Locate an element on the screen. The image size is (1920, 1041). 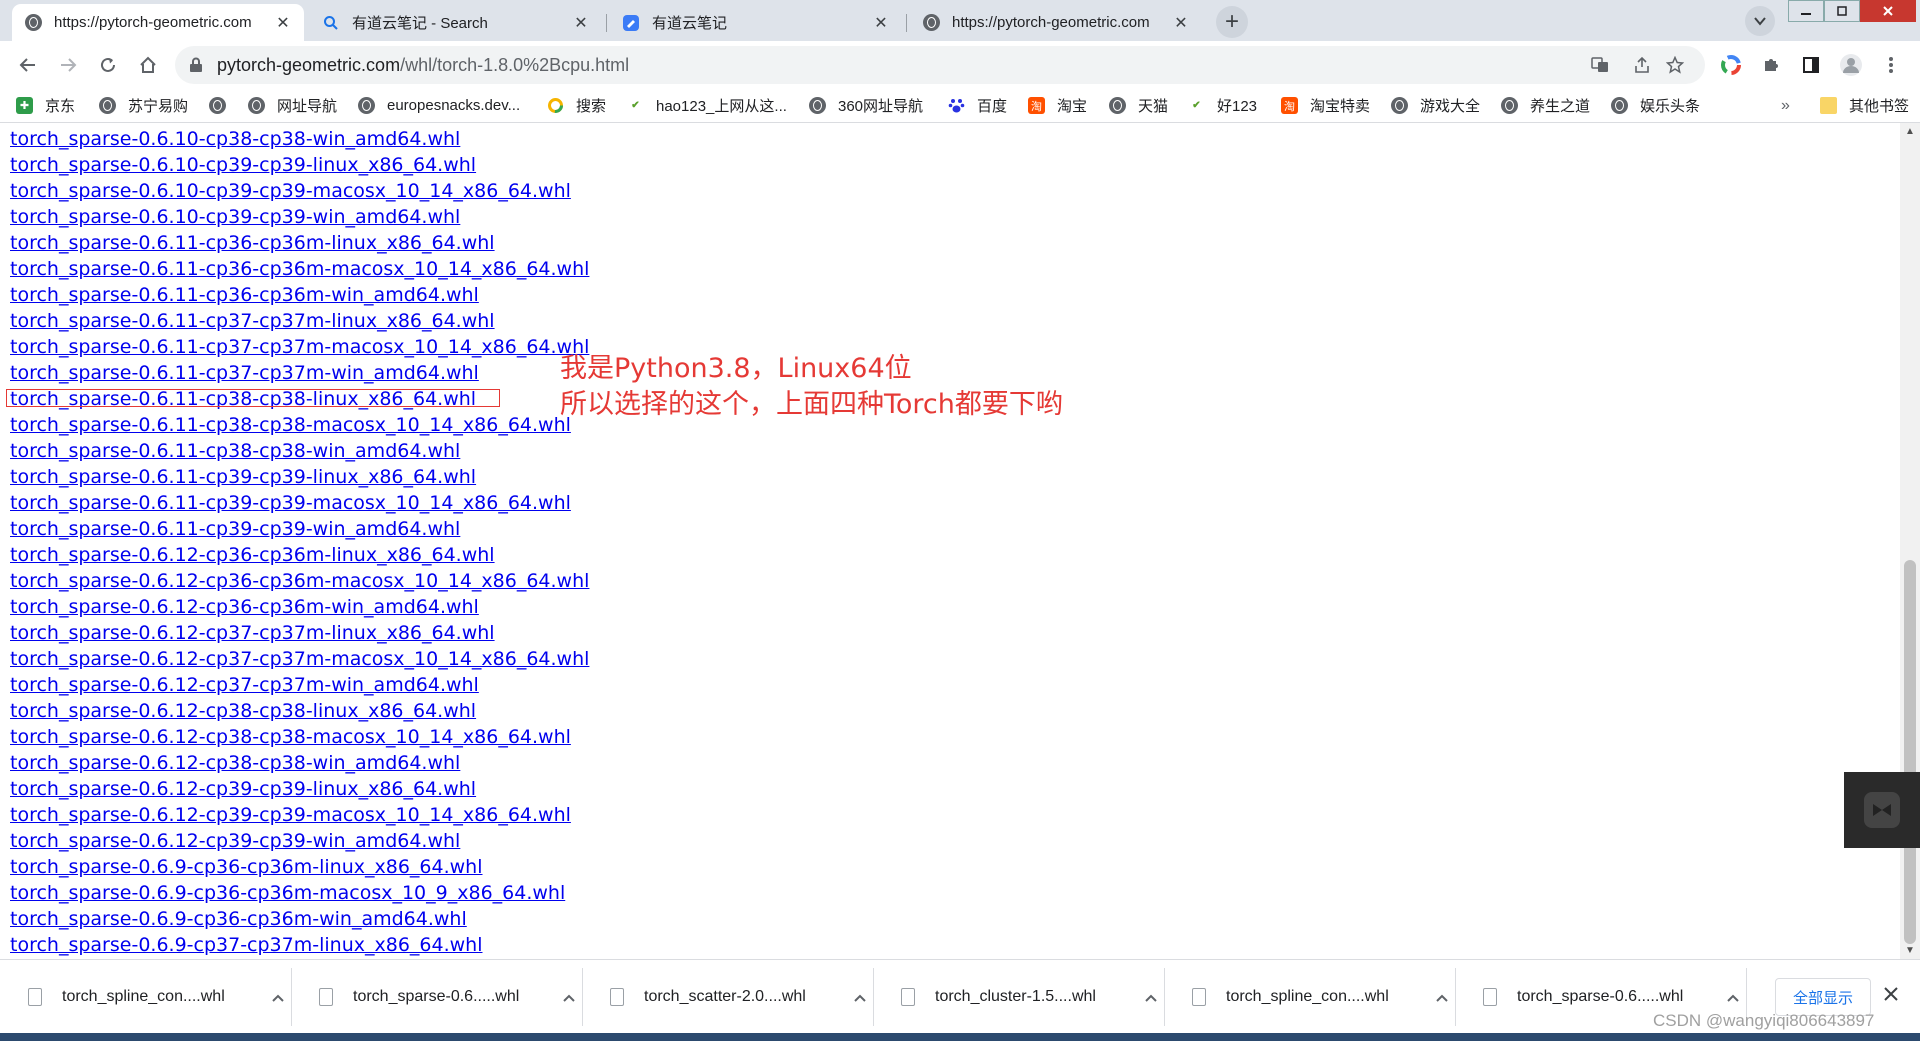
maximize-button is located at coordinates (1842, 11).